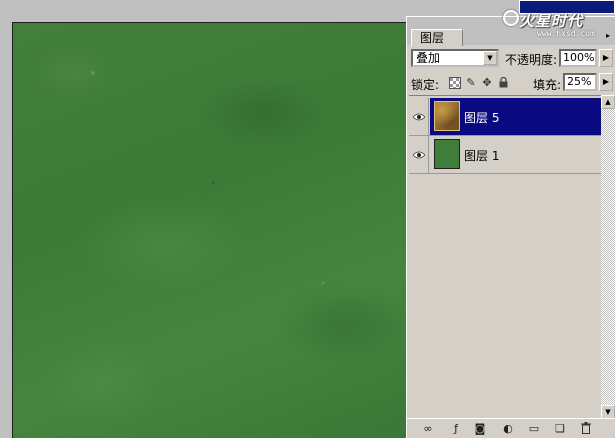 The image size is (615, 438). Describe the element at coordinates (534, 429) in the screenshot. I see `new-group-icon: ▭` at that location.